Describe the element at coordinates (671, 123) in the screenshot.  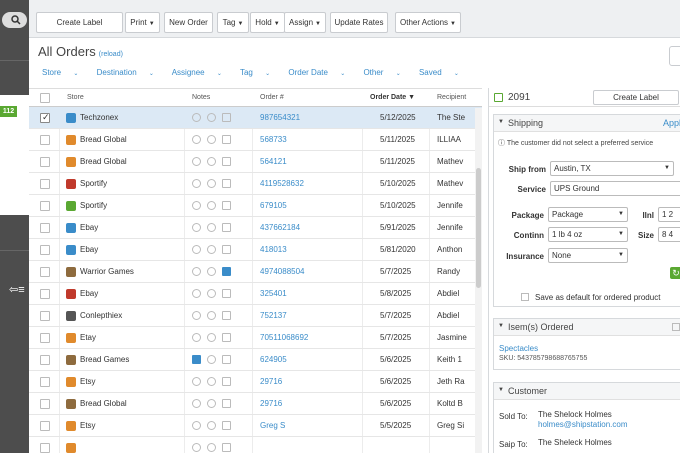
I see `apply-link: Appl` at that location.